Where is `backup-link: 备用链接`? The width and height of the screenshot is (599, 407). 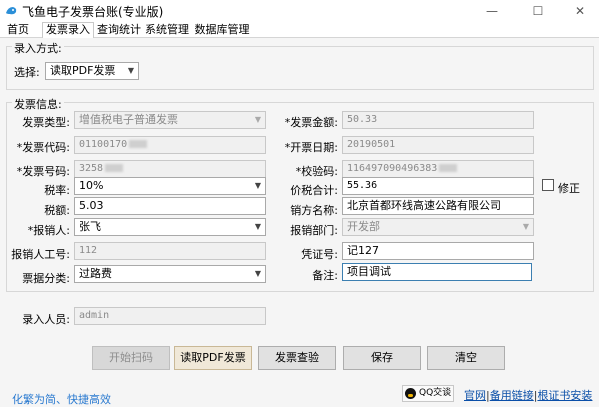 backup-link: 备用链接 is located at coordinates (512, 395).